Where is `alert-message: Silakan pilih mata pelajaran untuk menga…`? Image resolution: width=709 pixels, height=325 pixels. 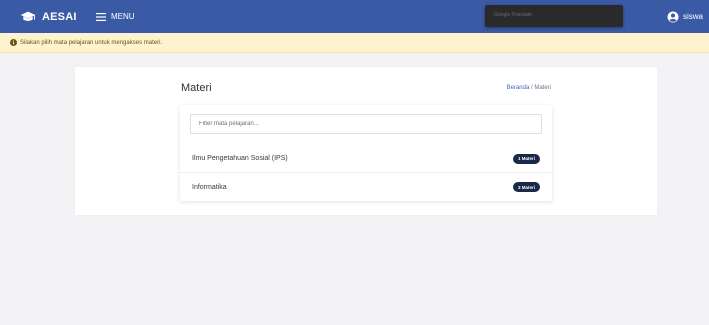 alert-message: Silakan pilih mata pelajaran untuk menga… is located at coordinates (91, 42).